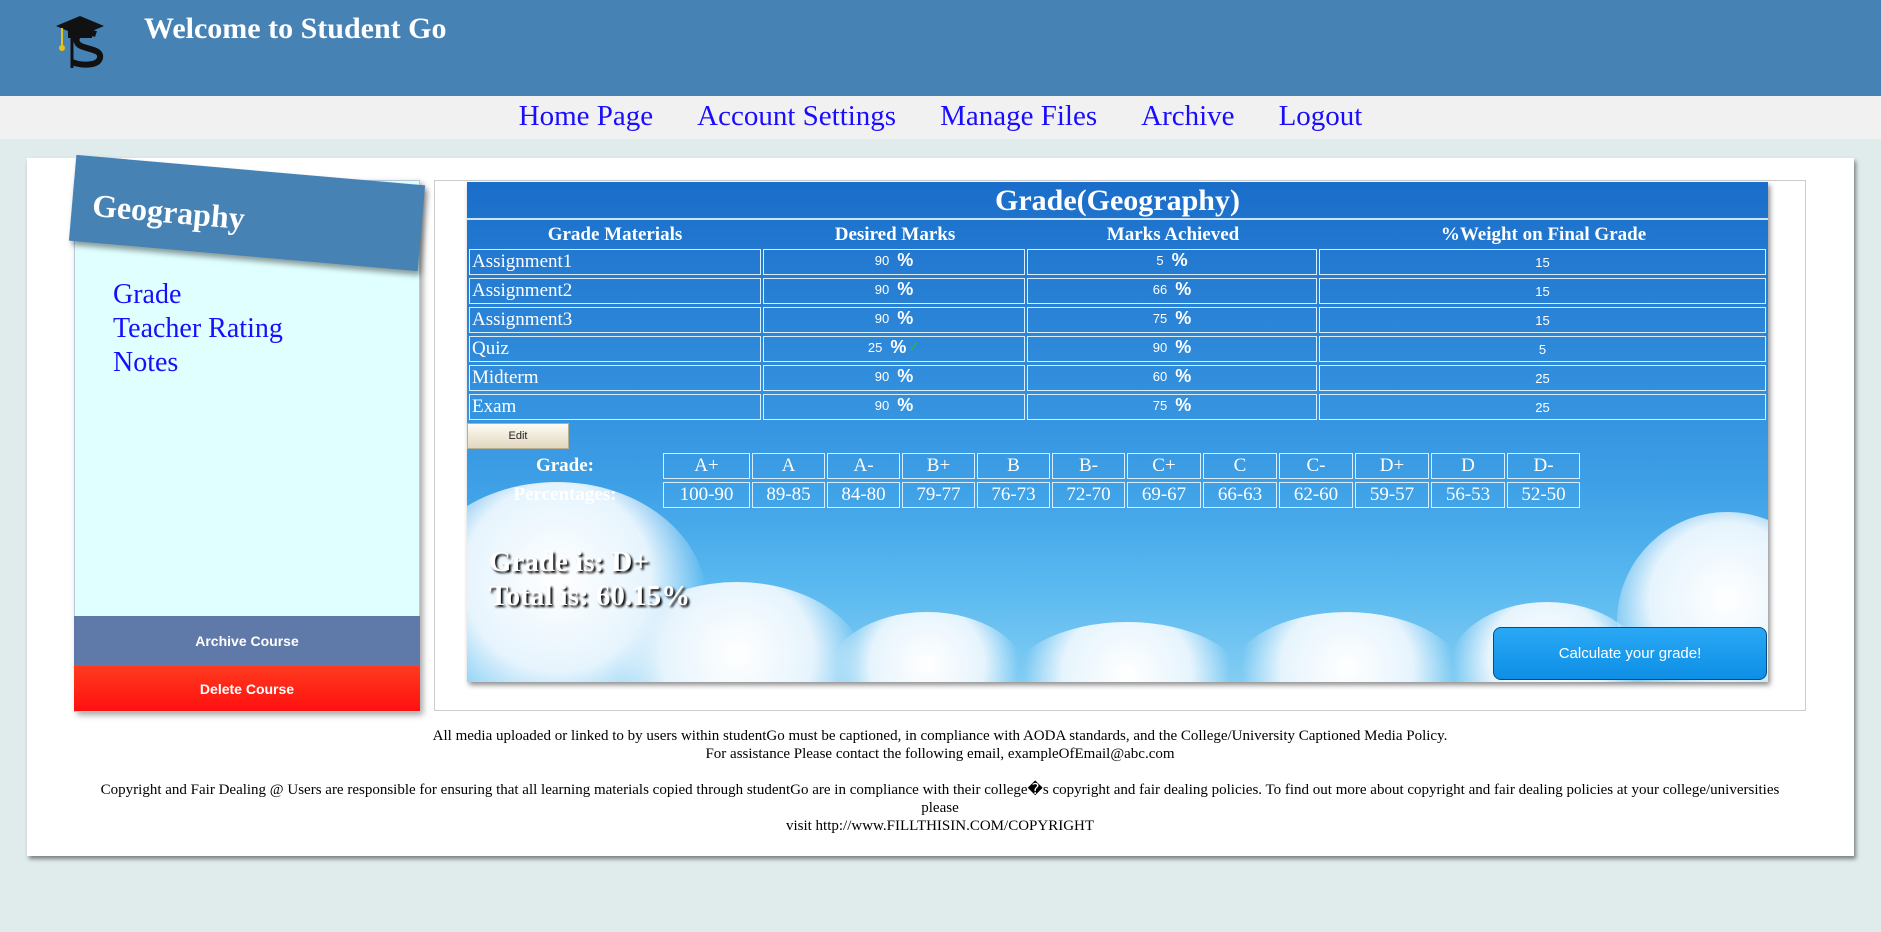  Describe the element at coordinates (1018, 116) in the screenshot. I see `nav-manage-files: Manage Files` at that location.